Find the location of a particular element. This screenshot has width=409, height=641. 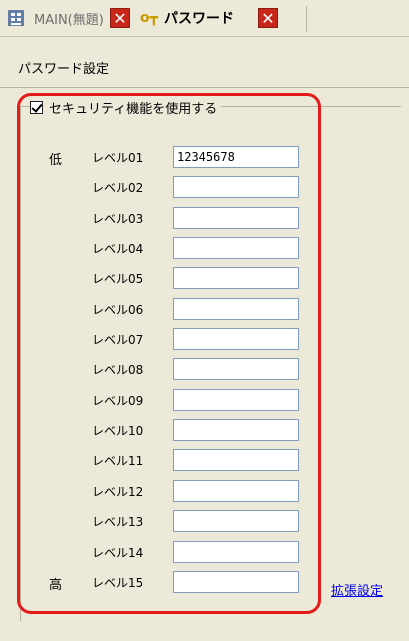

tab-main: MAIN(無題) is located at coordinates (56, 18).